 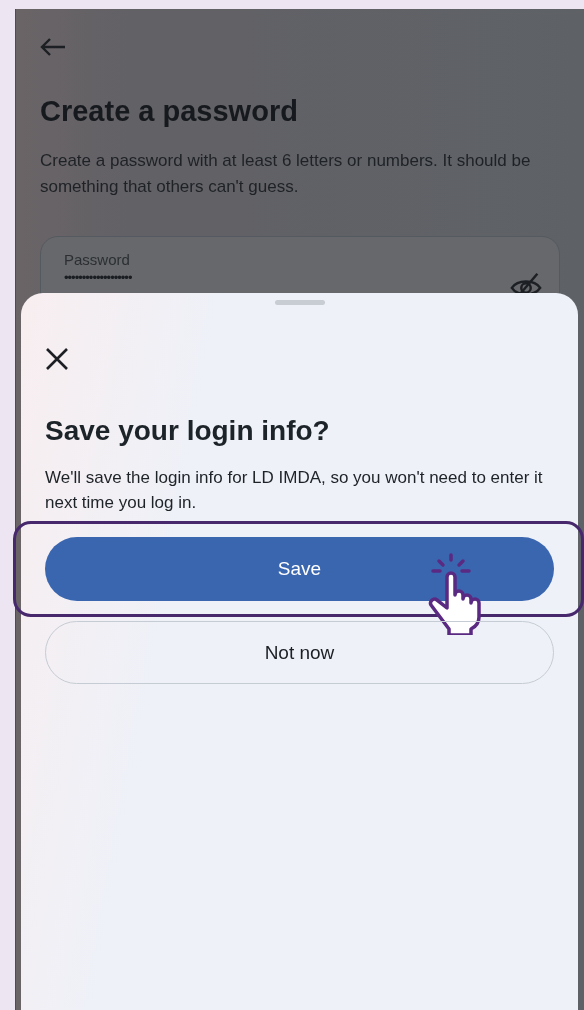 I want to click on page-title: Create a password, so click(x=169, y=111).